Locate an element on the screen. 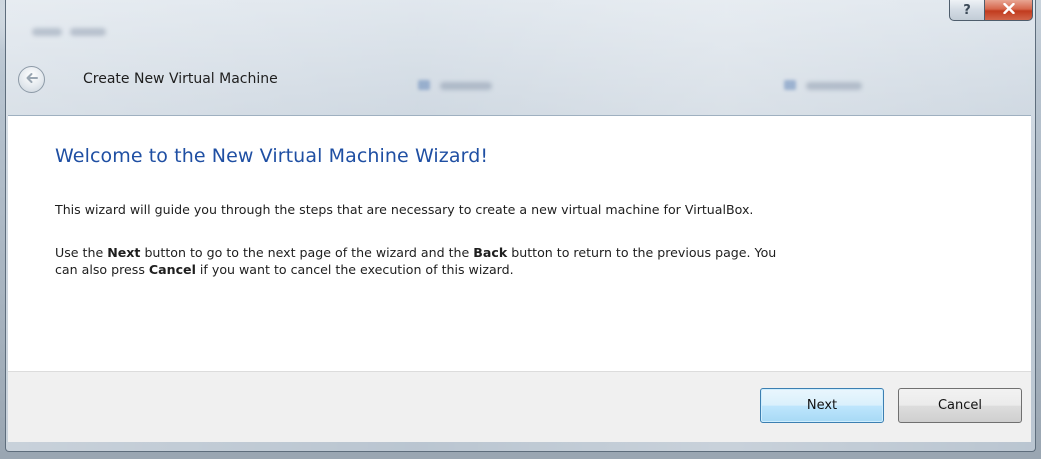 The width and height of the screenshot is (1041, 459). next-button: Next is located at coordinates (822, 405).